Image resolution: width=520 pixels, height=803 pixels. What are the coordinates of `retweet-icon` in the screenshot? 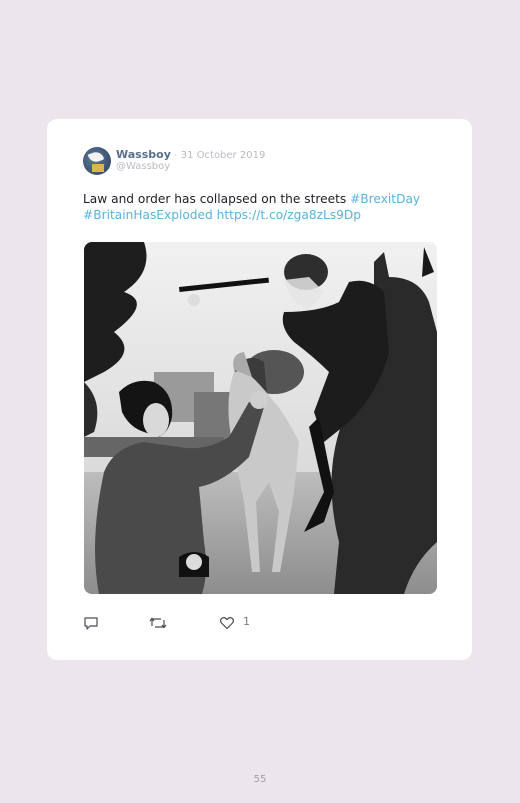 It's located at (158, 624).